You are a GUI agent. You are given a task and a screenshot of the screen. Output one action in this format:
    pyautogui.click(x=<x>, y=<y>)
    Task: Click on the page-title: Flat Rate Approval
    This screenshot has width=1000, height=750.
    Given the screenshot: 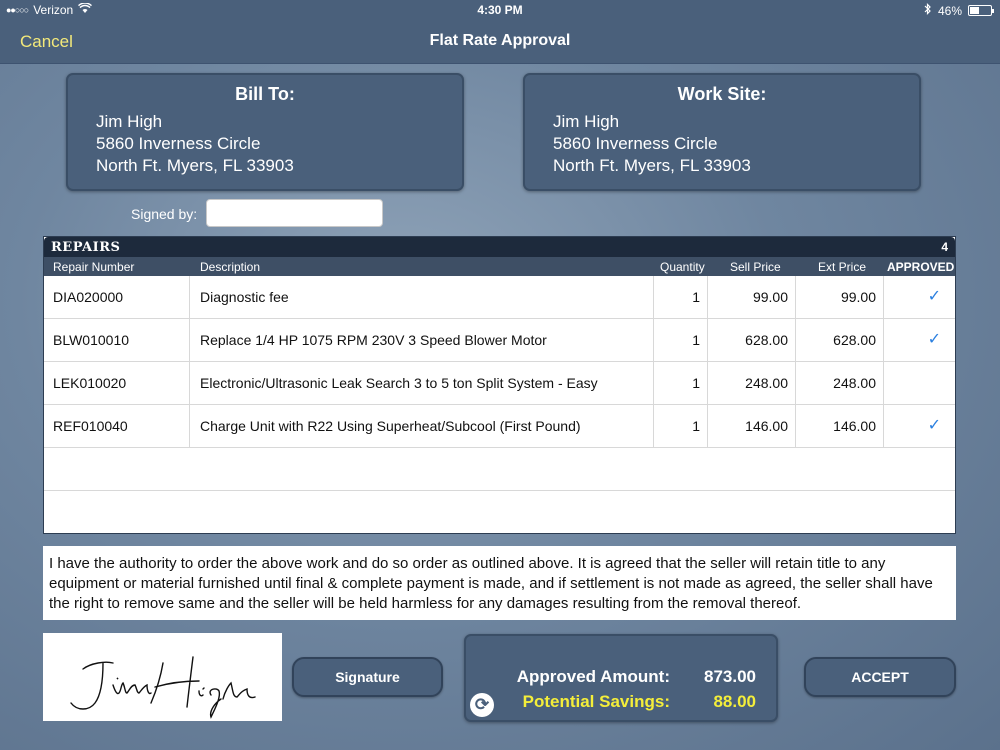 What is the action you would take?
    pyautogui.click(x=500, y=40)
    